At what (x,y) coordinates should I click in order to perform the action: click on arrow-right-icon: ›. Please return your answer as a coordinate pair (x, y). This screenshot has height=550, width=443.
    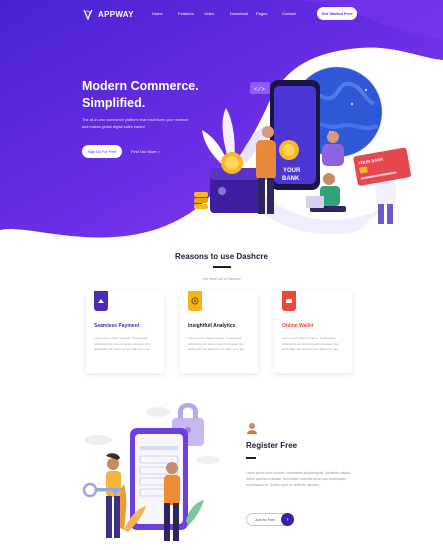
    Looking at the image, I should click on (287, 519).